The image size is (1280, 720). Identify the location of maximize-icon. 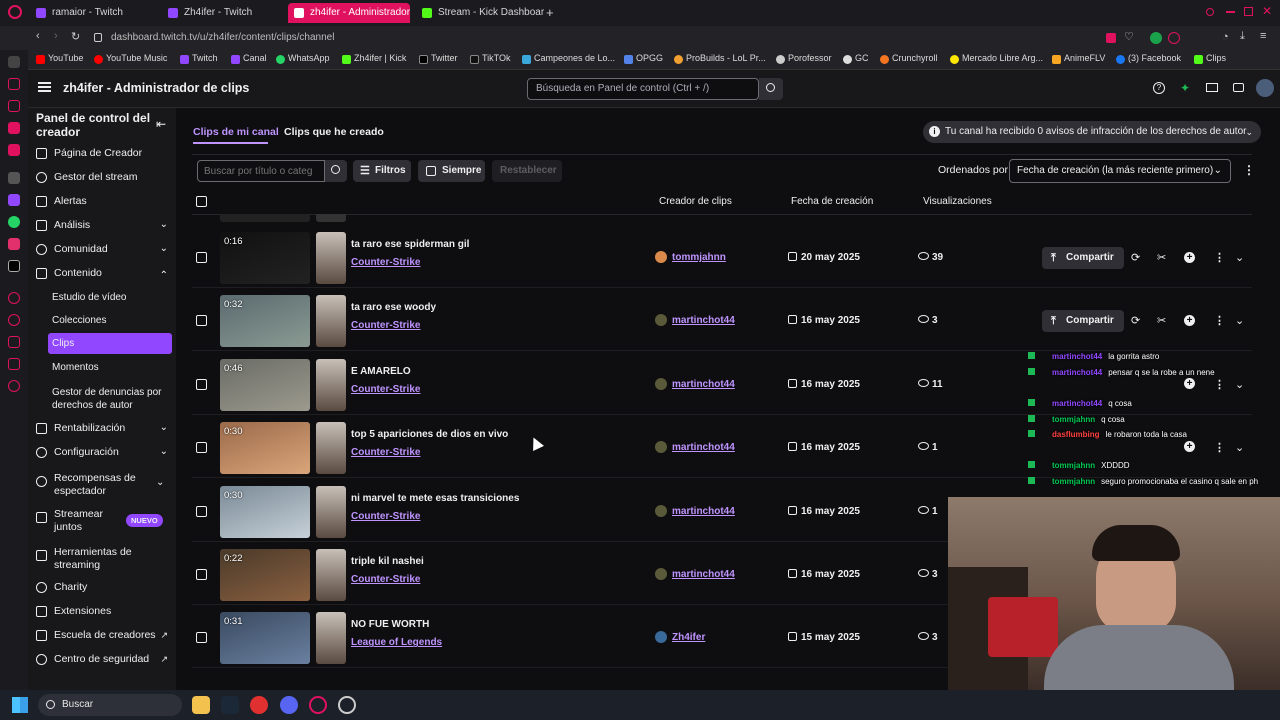
(1248, 11).